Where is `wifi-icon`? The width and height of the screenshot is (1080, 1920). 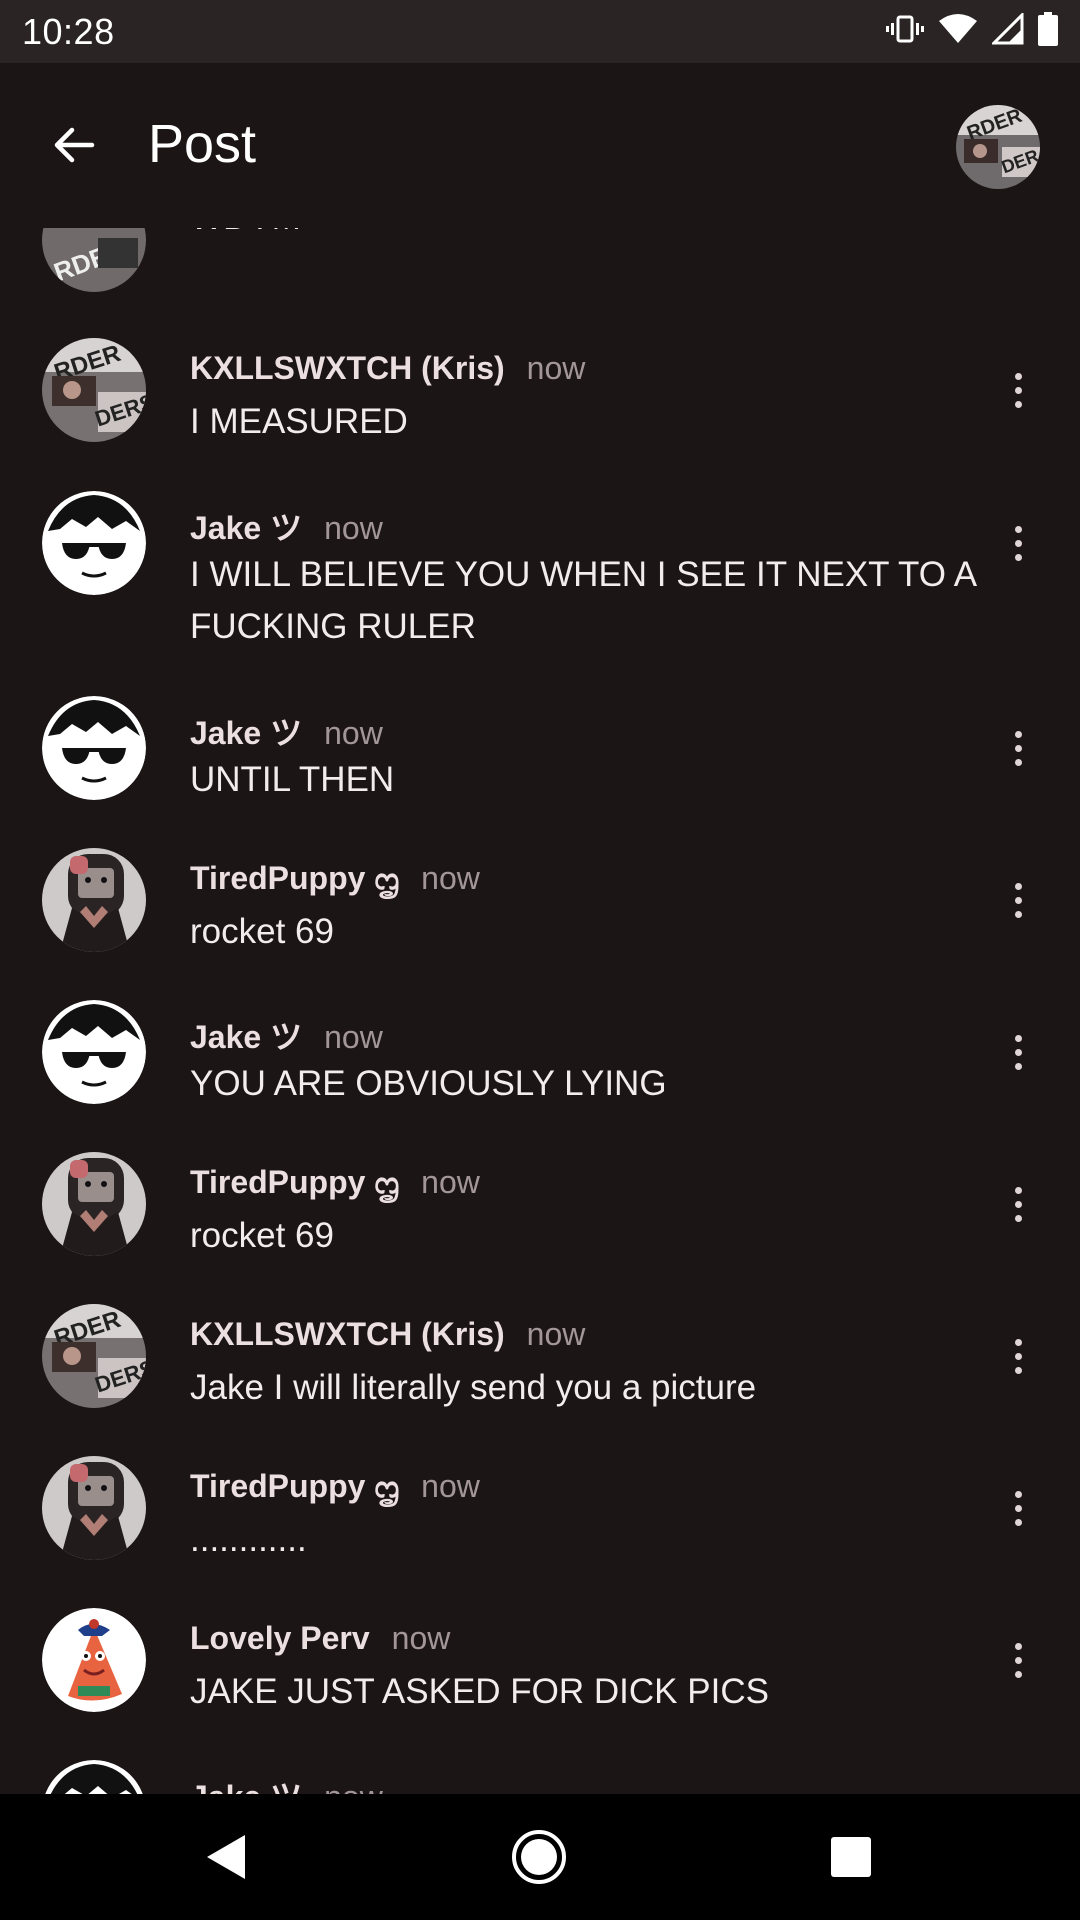 wifi-icon is located at coordinates (958, 31).